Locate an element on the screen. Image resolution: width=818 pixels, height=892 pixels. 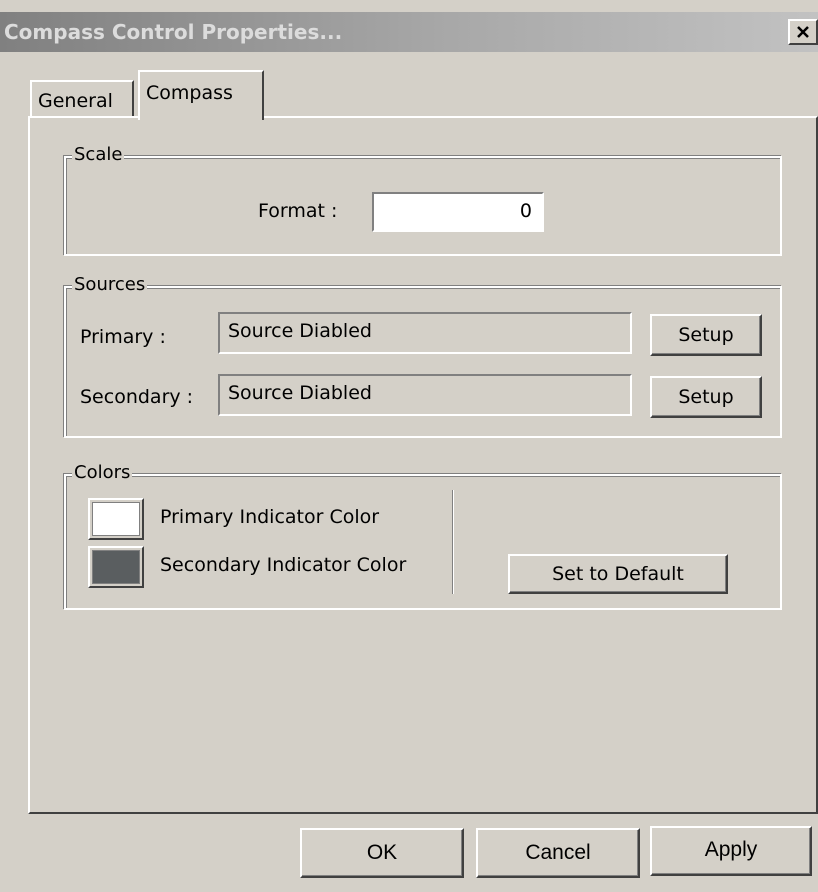
primary-color-swatch is located at coordinates (116, 519).